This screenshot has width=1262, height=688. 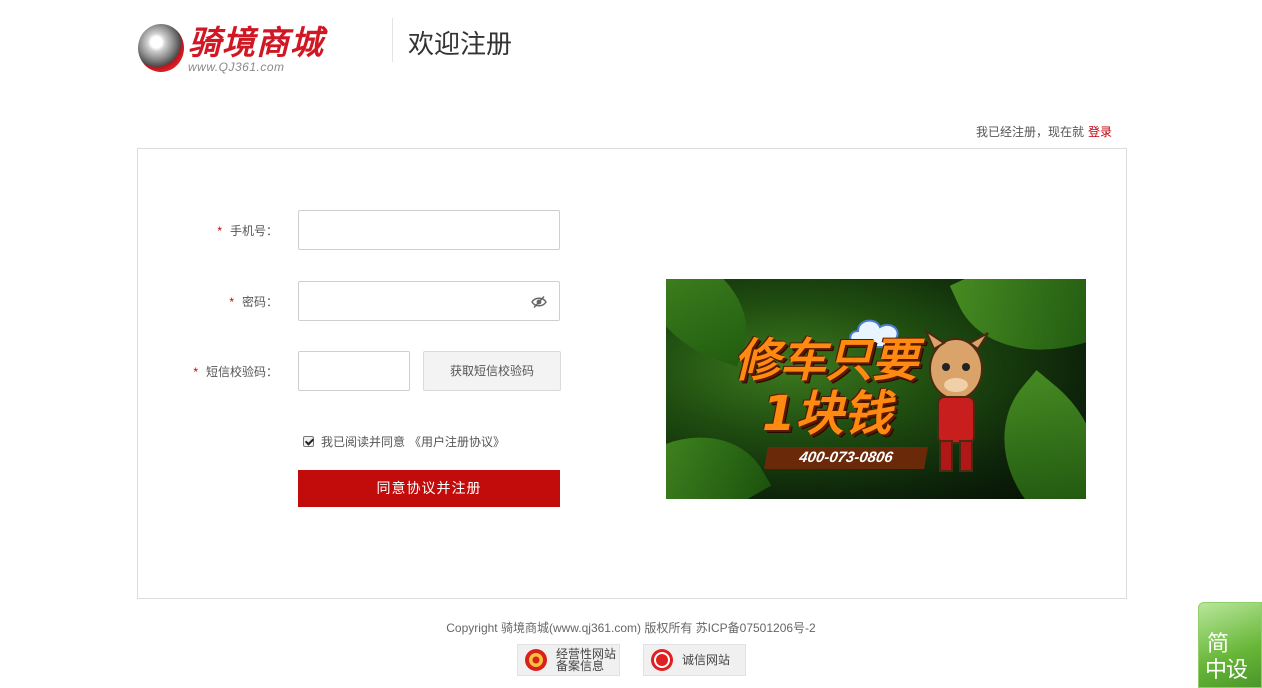 I want to click on simplified-chinese-widget: 简 中设, so click(x=1230, y=645).